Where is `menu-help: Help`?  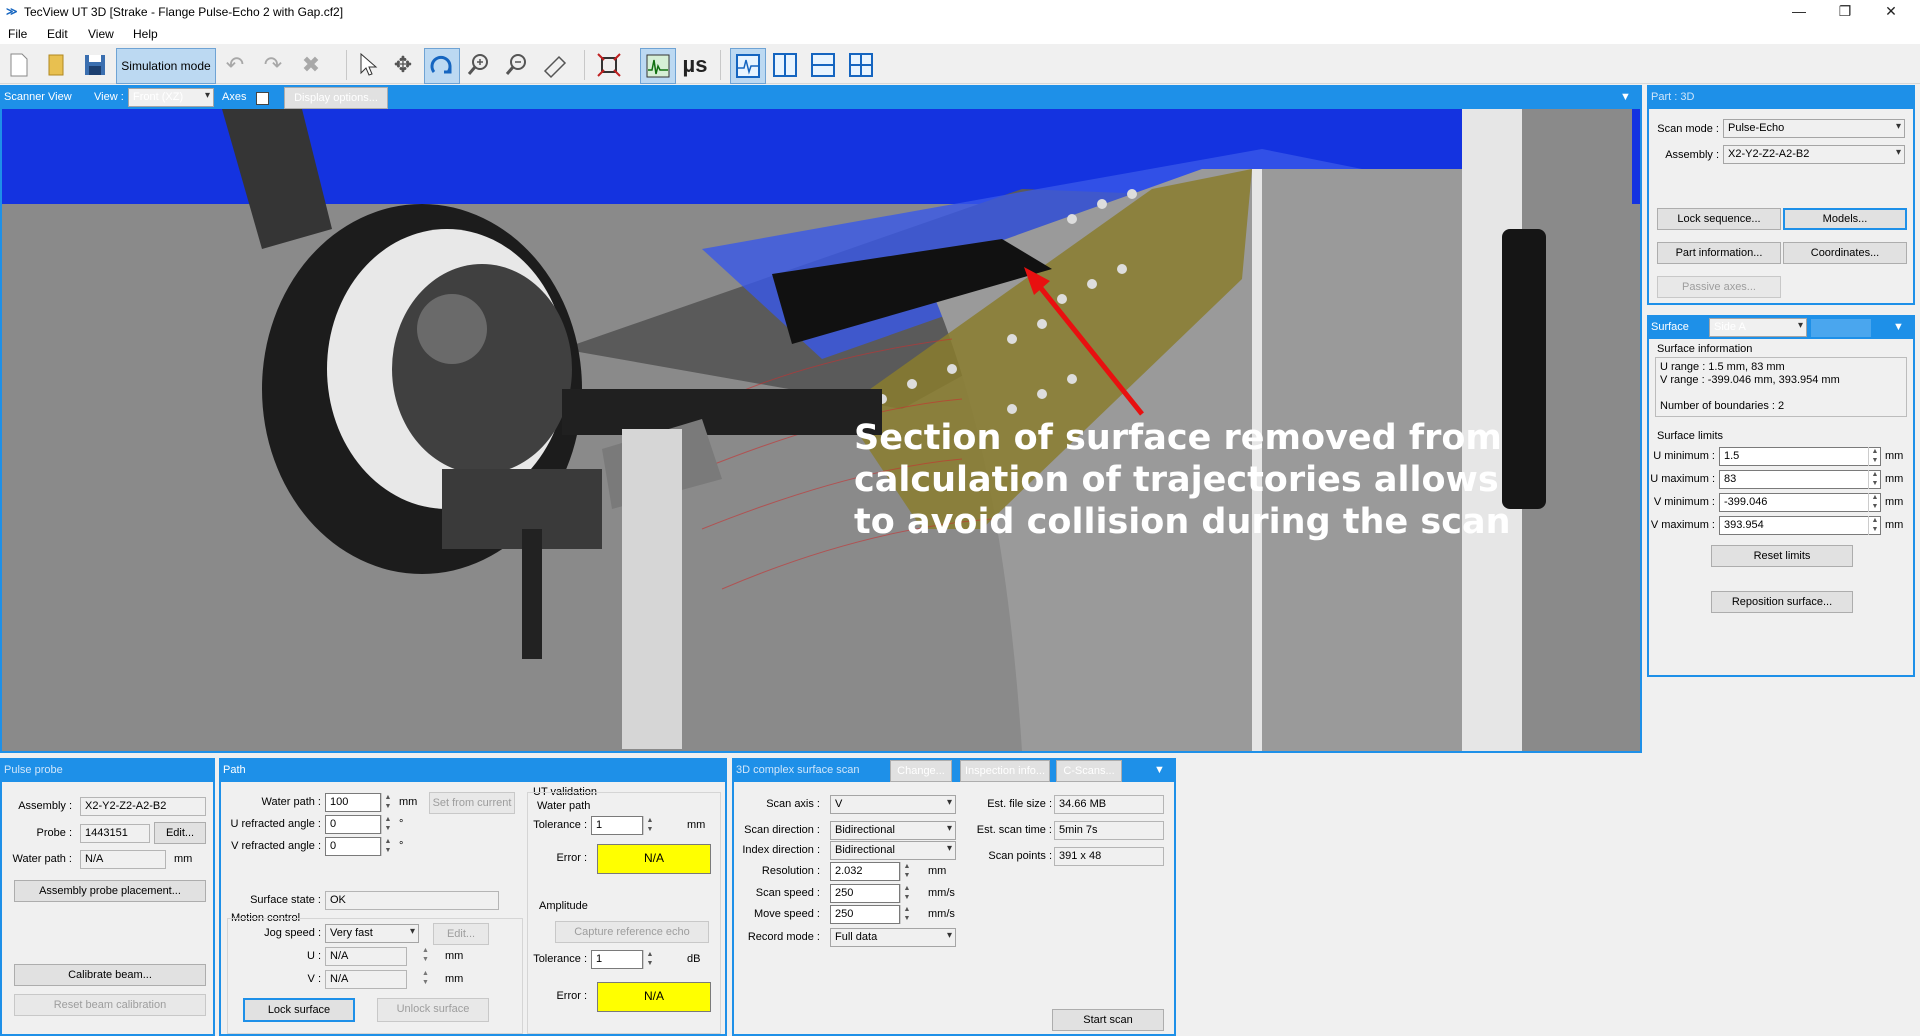 menu-help: Help is located at coordinates (145, 34).